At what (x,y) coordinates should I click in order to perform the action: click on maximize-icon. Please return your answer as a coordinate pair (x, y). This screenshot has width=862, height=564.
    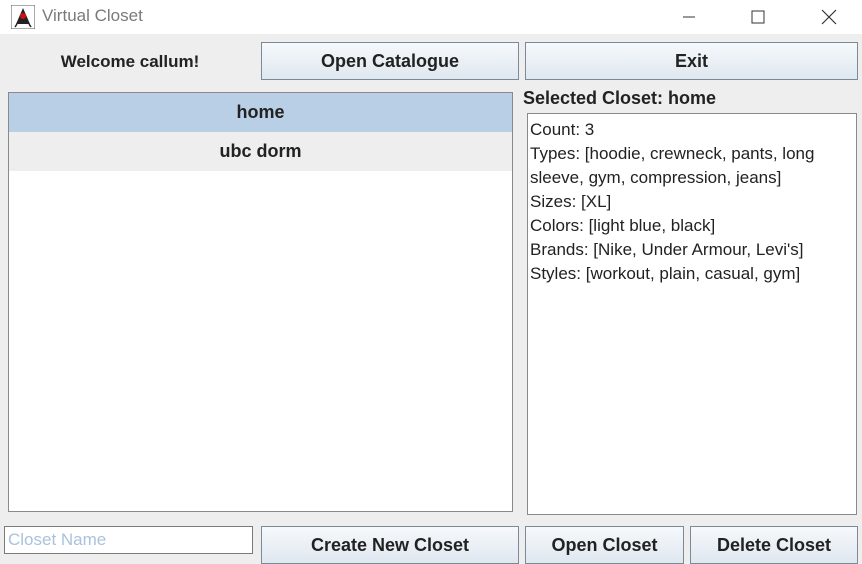
    Looking at the image, I should click on (758, 17).